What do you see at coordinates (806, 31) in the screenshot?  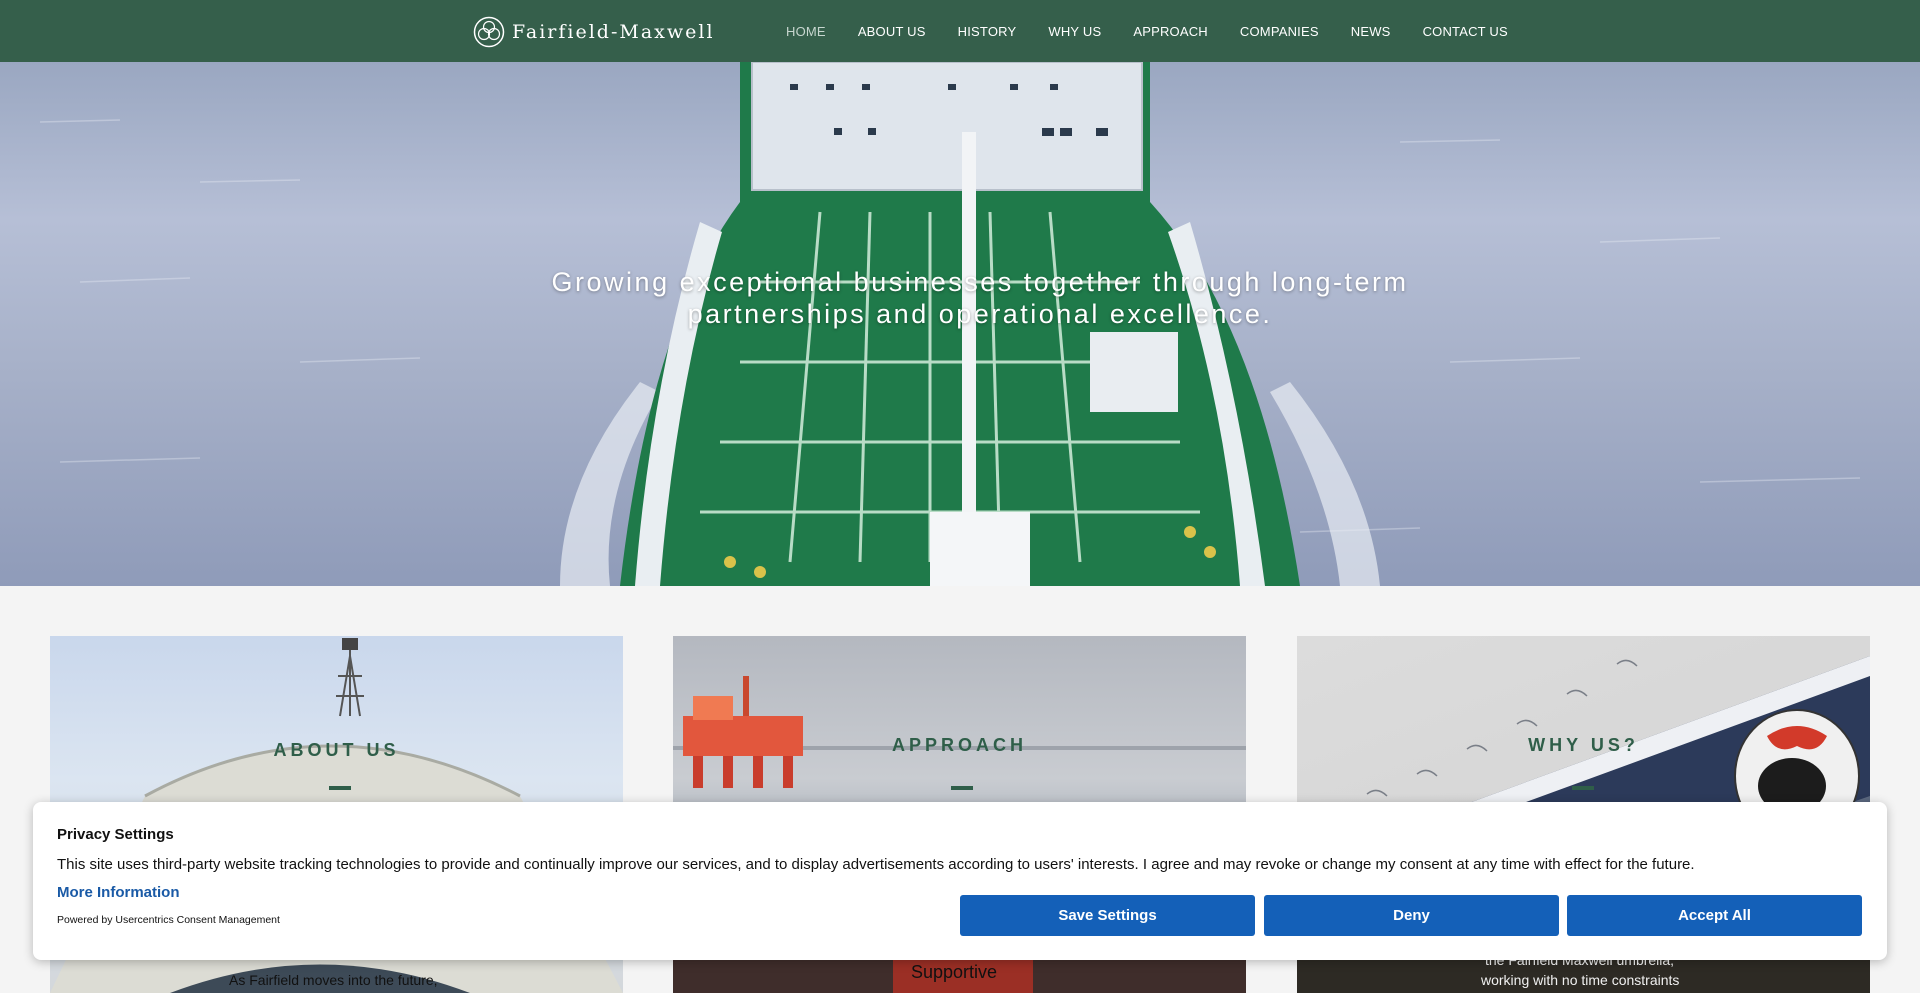 I see `nav-home: HOME` at bounding box center [806, 31].